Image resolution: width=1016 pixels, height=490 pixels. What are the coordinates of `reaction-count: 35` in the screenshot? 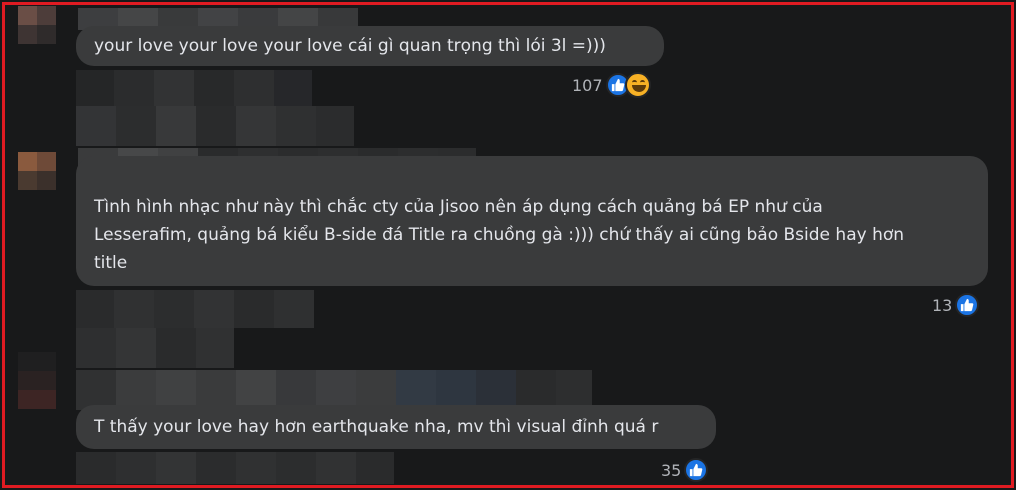 It's located at (671, 470).